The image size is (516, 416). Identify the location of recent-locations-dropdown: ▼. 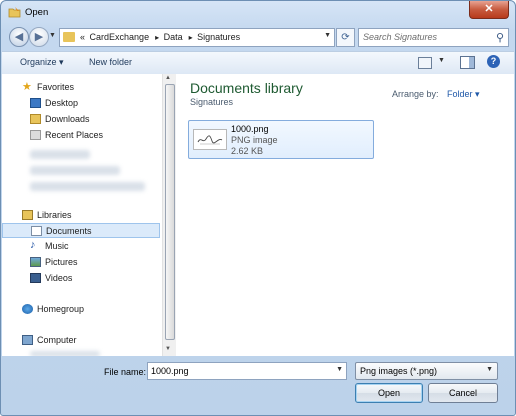
(52, 35).